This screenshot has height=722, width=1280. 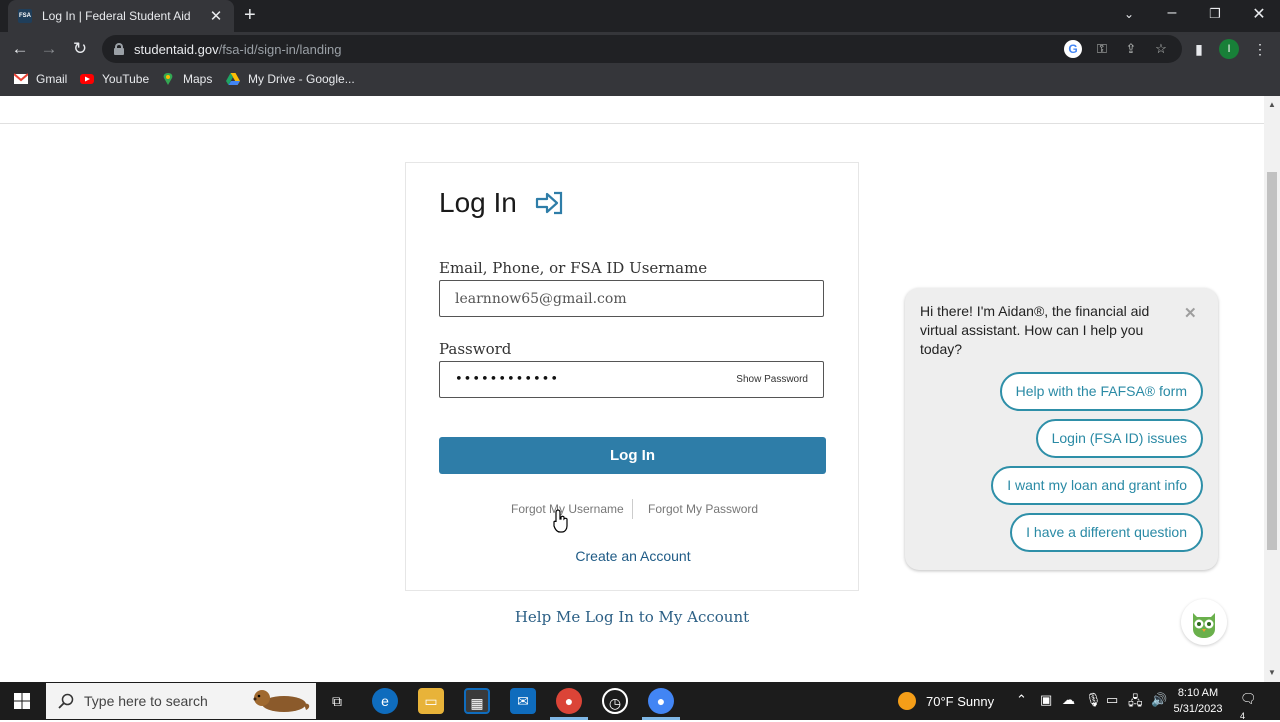 I want to click on bookmark-maps: Maps, so click(x=186, y=79).